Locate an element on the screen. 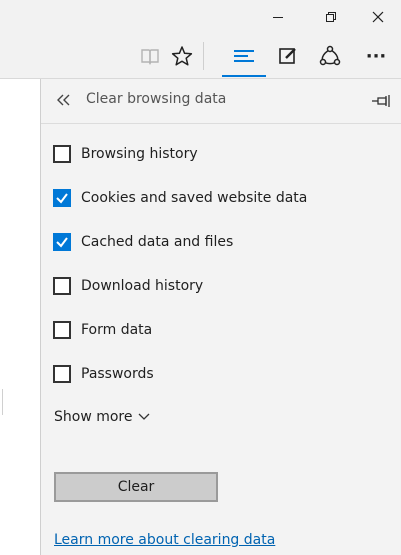 Image resolution: width=401 pixels, height=555 pixels. reading-view-icon is located at coordinates (150, 57).